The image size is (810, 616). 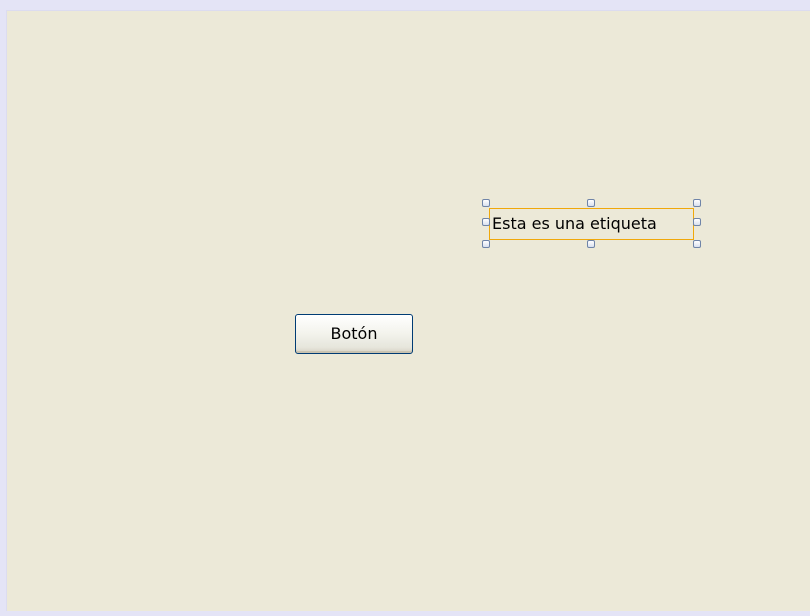 What do you see at coordinates (591, 244) in the screenshot?
I see `resize-handle-bottom-center` at bounding box center [591, 244].